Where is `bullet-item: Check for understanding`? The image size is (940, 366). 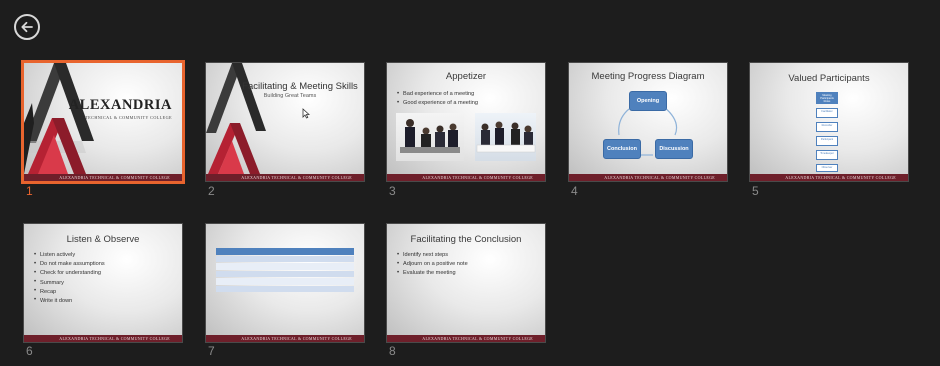 bullet-item: Check for understanding is located at coordinates (69, 273).